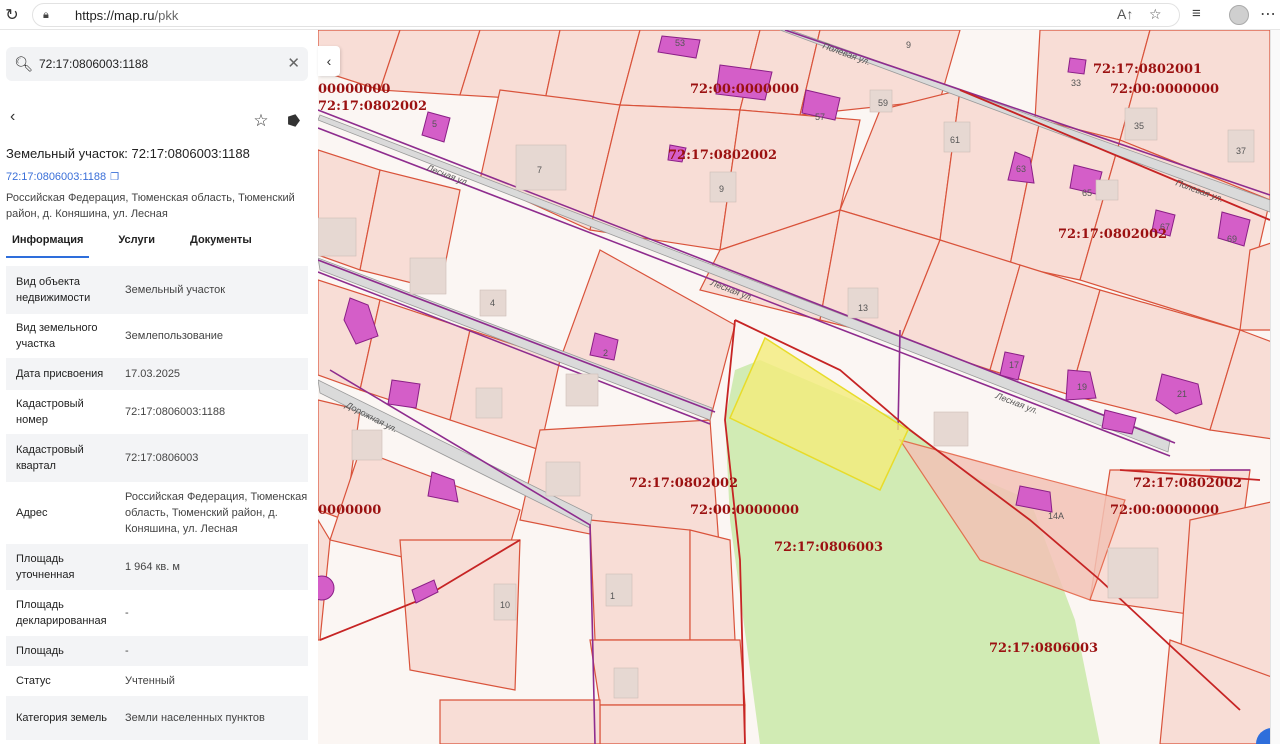  Describe the element at coordinates (612, 596) in the screenshot. I see `house-number: 1` at that location.